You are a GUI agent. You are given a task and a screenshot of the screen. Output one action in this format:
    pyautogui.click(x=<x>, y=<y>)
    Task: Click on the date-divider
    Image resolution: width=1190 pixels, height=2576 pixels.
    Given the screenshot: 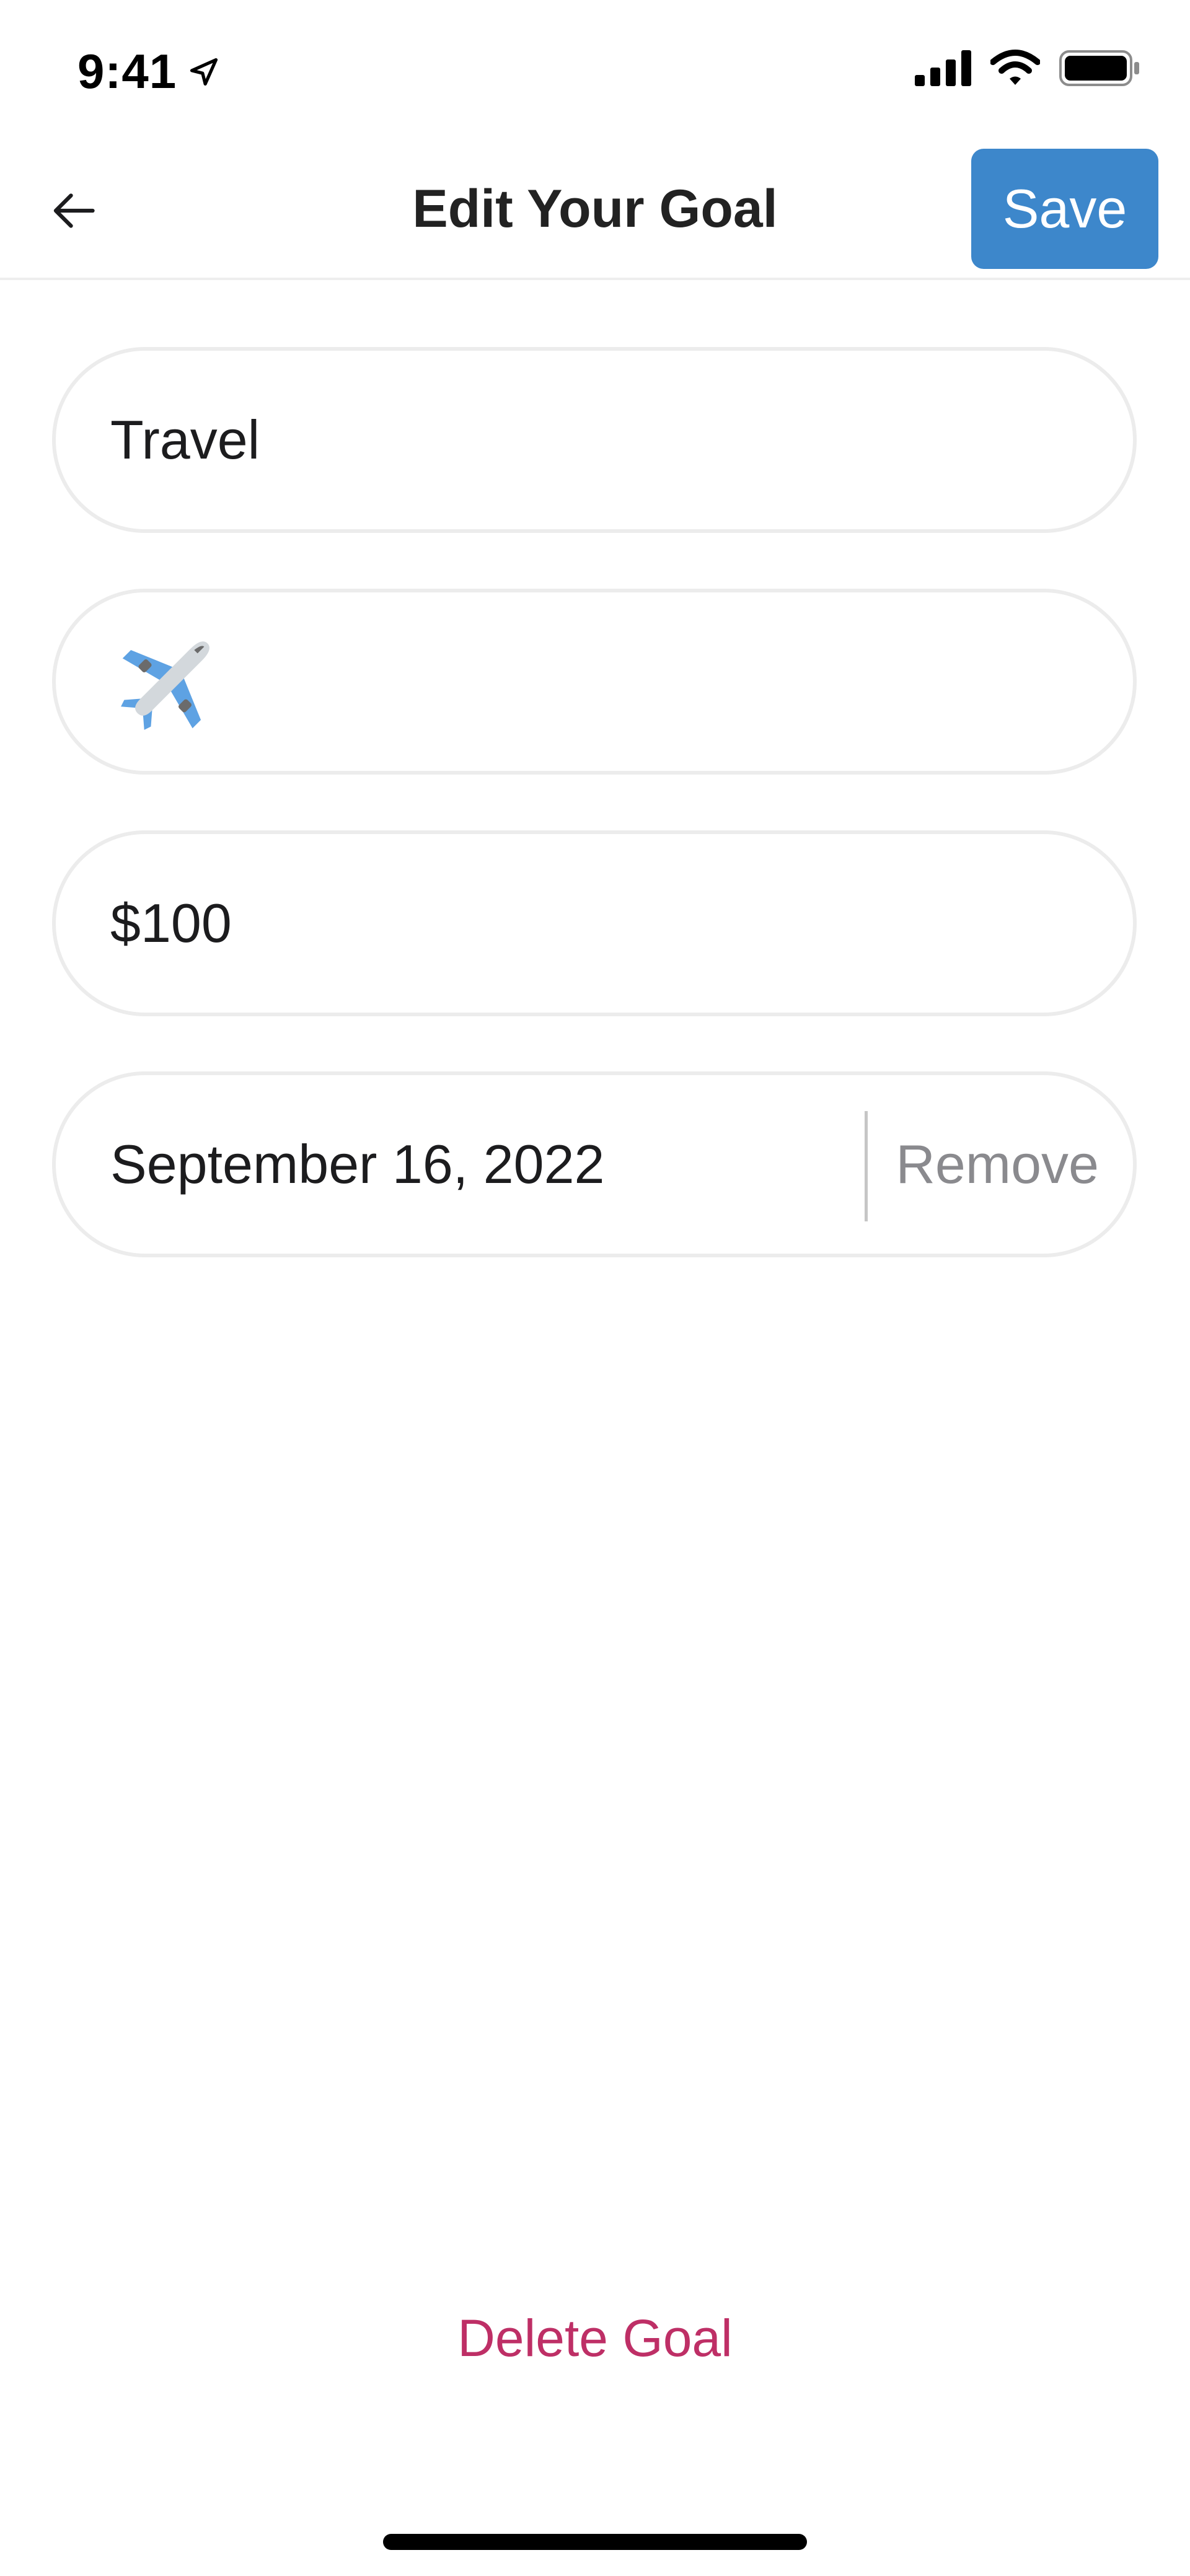 What is the action you would take?
    pyautogui.click(x=866, y=1166)
    